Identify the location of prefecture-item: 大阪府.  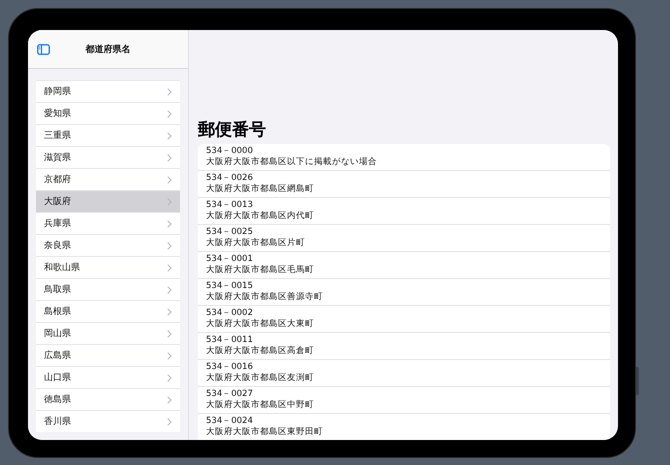
(108, 201).